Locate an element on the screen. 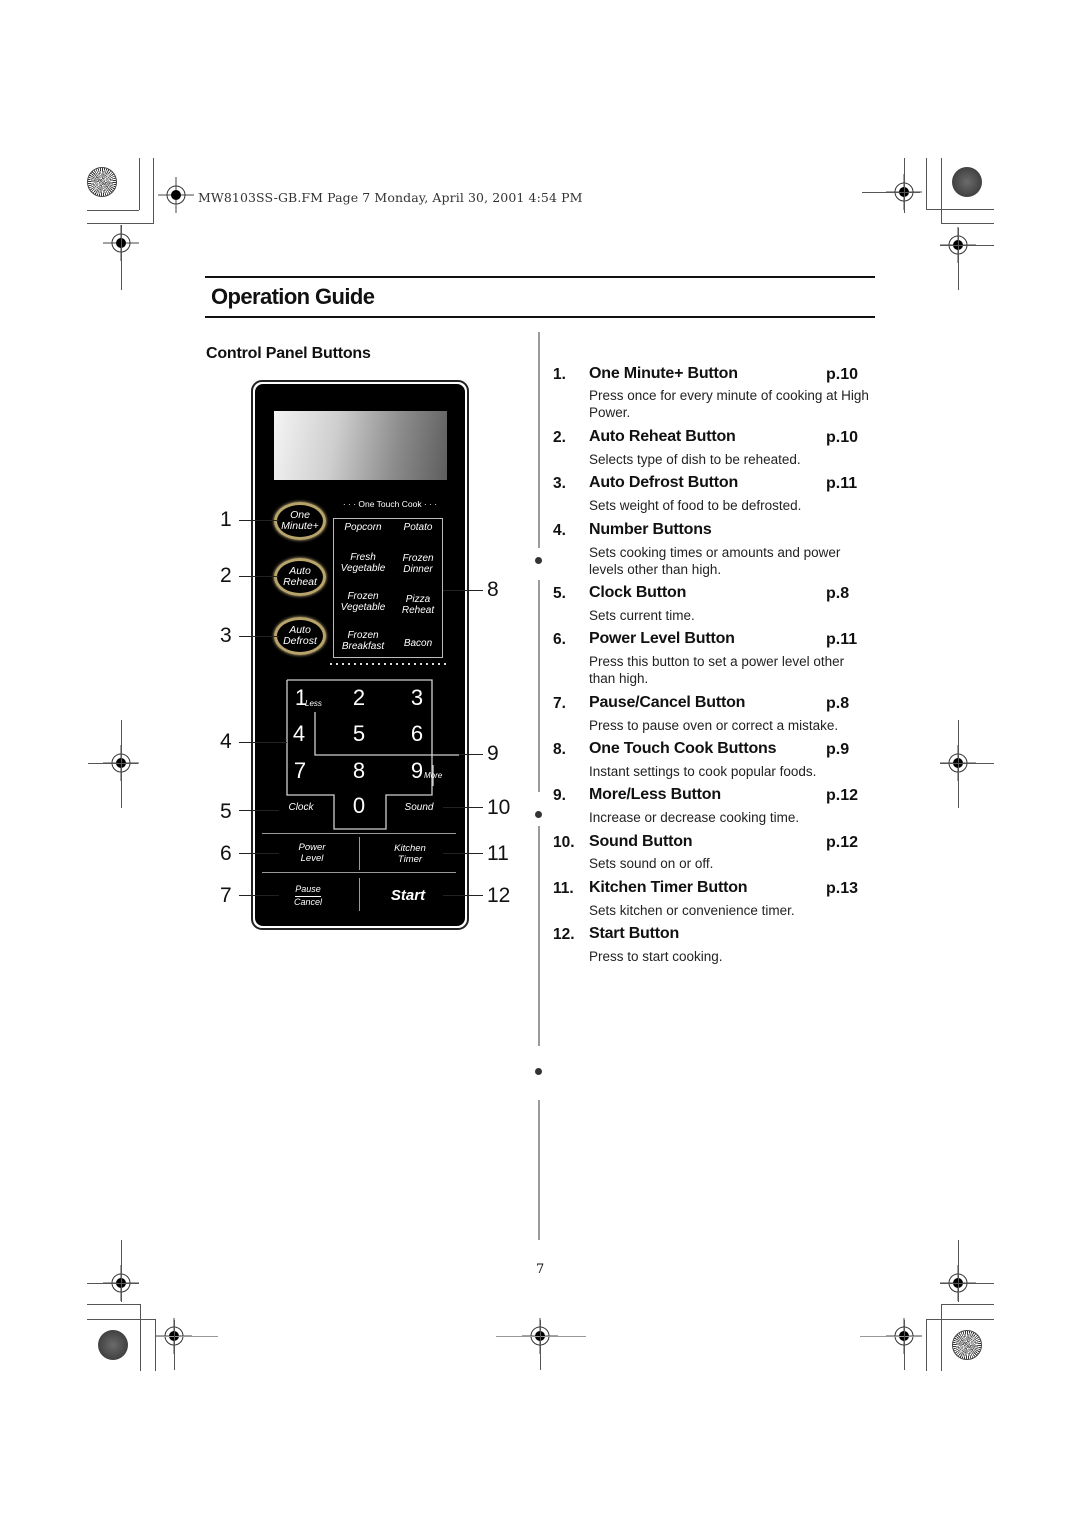 This screenshot has height=1528, width=1080. number-key-8: 8 is located at coordinates (359, 771).